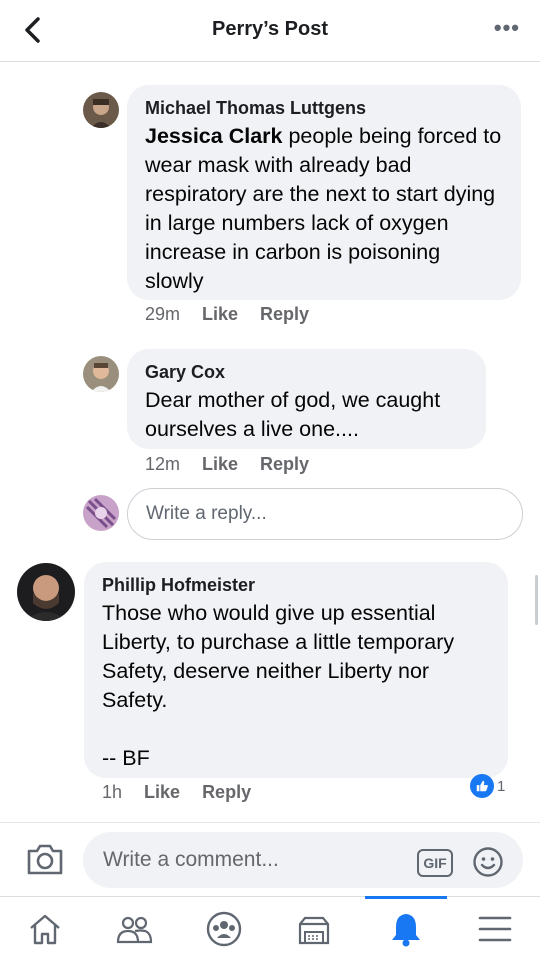  I want to click on top-bar: Perry’s Post •••, so click(270, 31).